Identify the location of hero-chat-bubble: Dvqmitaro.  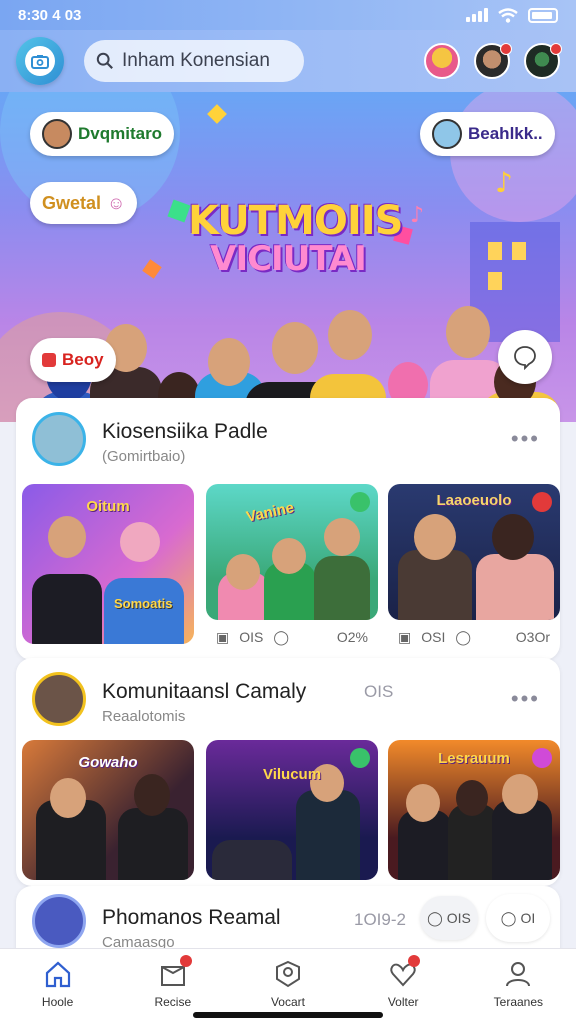
(102, 134).